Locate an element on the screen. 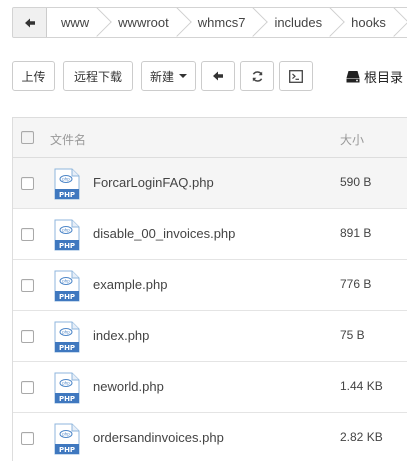 This screenshot has width=407, height=461. breadcrumb-segment: www is located at coordinates (74, 22).